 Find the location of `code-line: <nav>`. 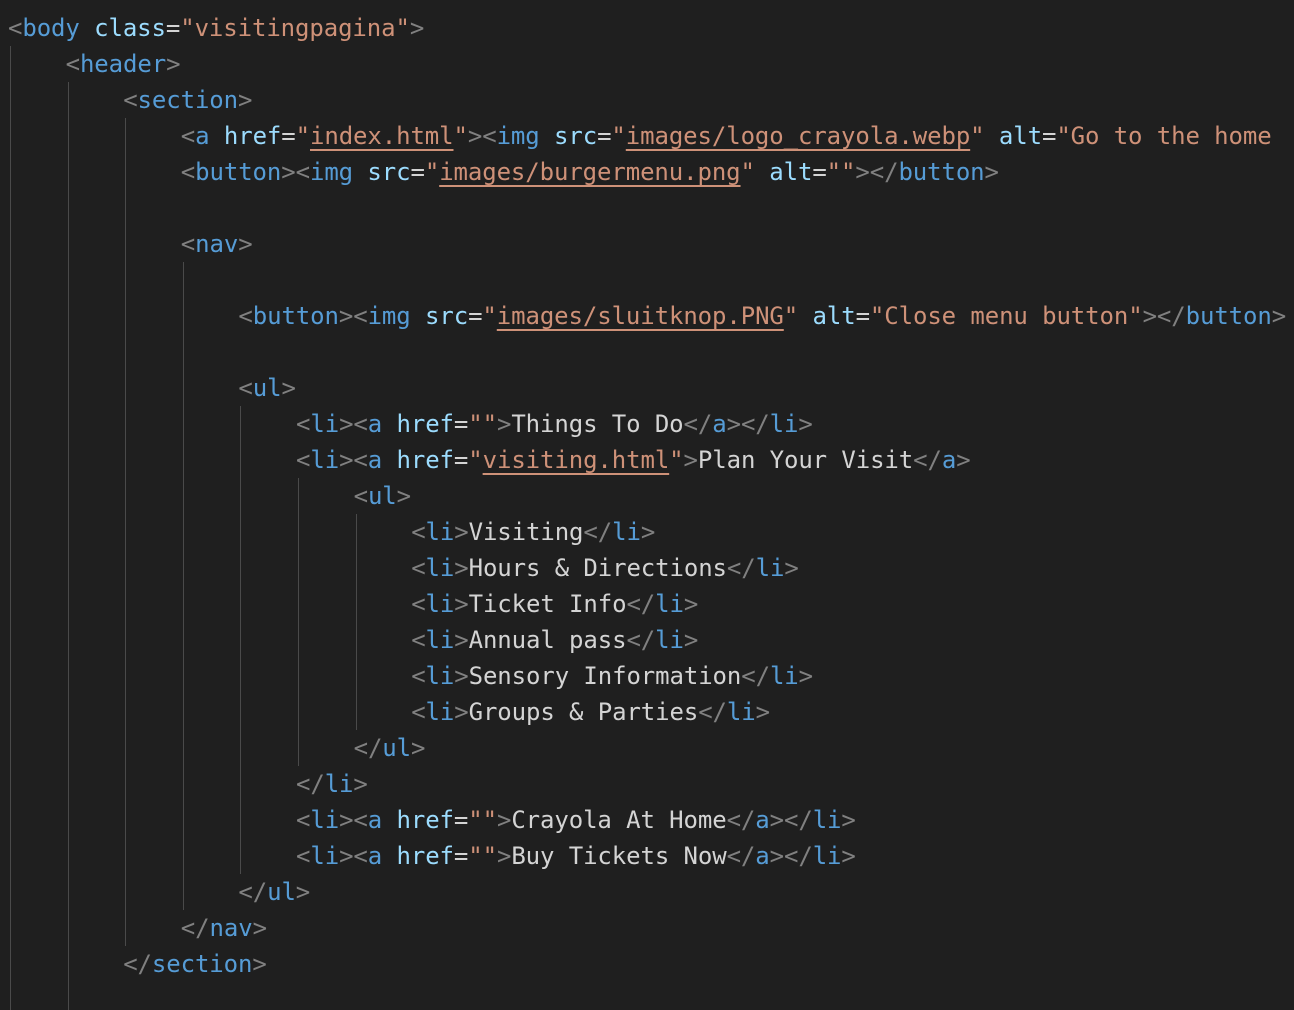

code-line: <nav> is located at coordinates (217, 244).